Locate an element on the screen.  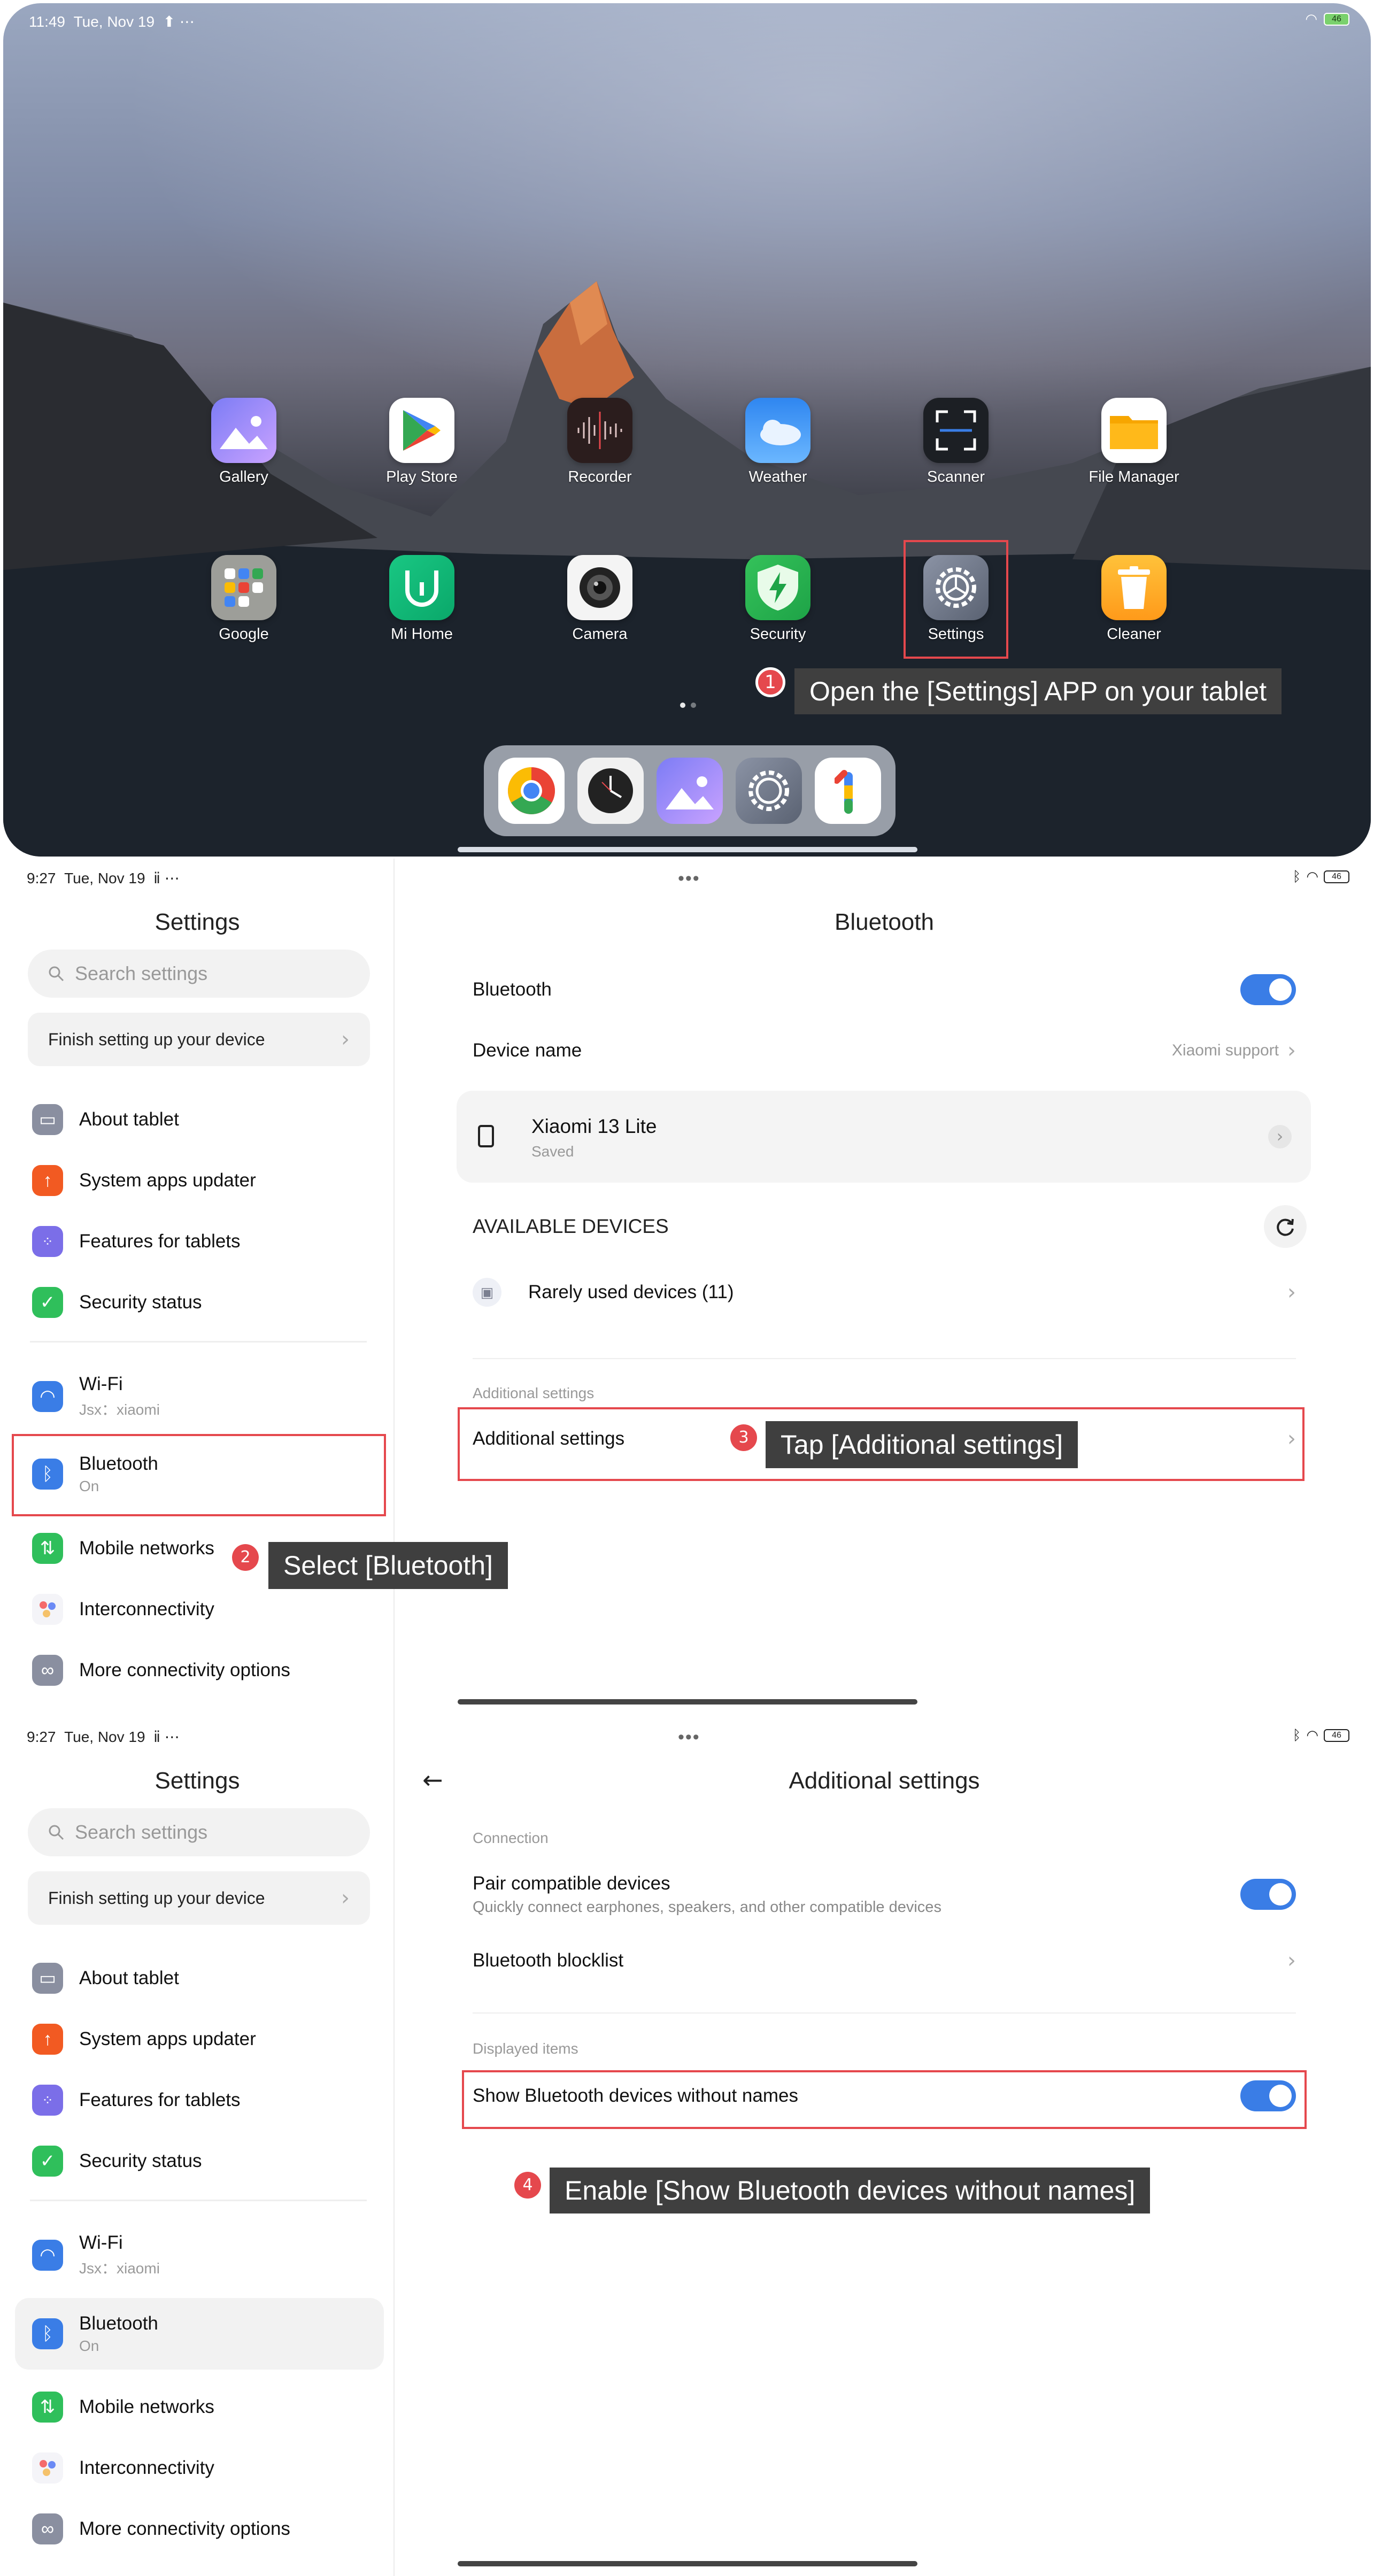
dock is located at coordinates (690, 790).